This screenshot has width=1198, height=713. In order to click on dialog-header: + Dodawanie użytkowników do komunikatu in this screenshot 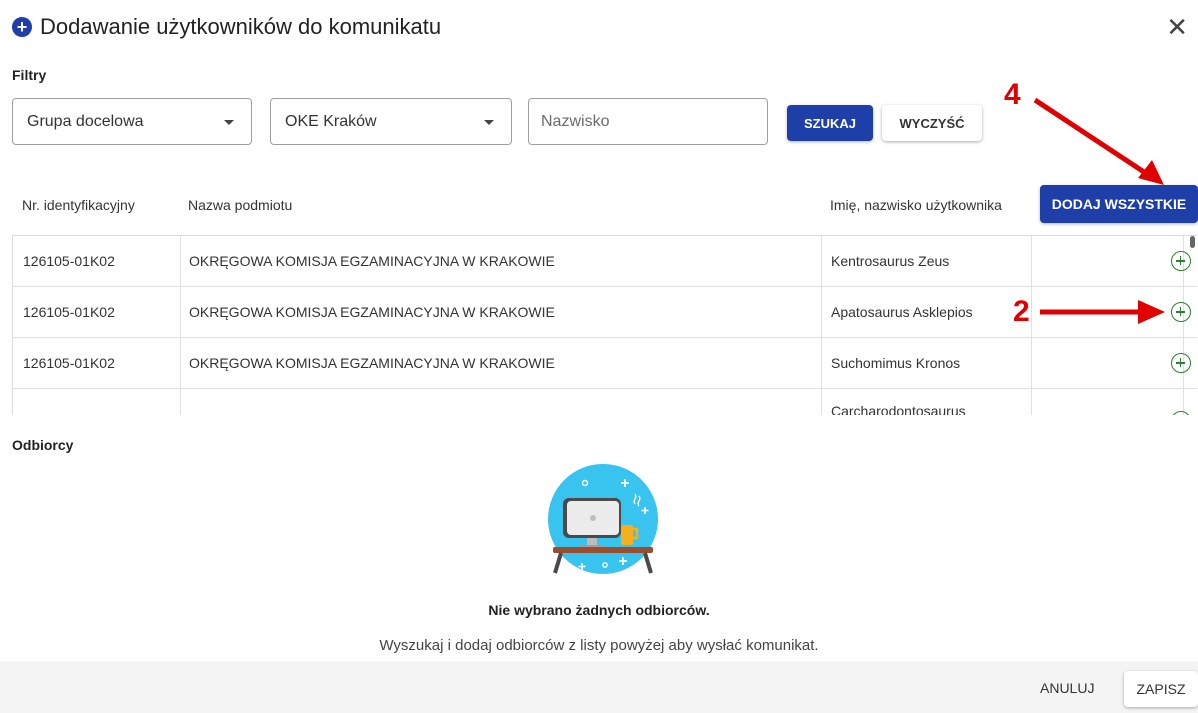, I will do `click(226, 27)`.